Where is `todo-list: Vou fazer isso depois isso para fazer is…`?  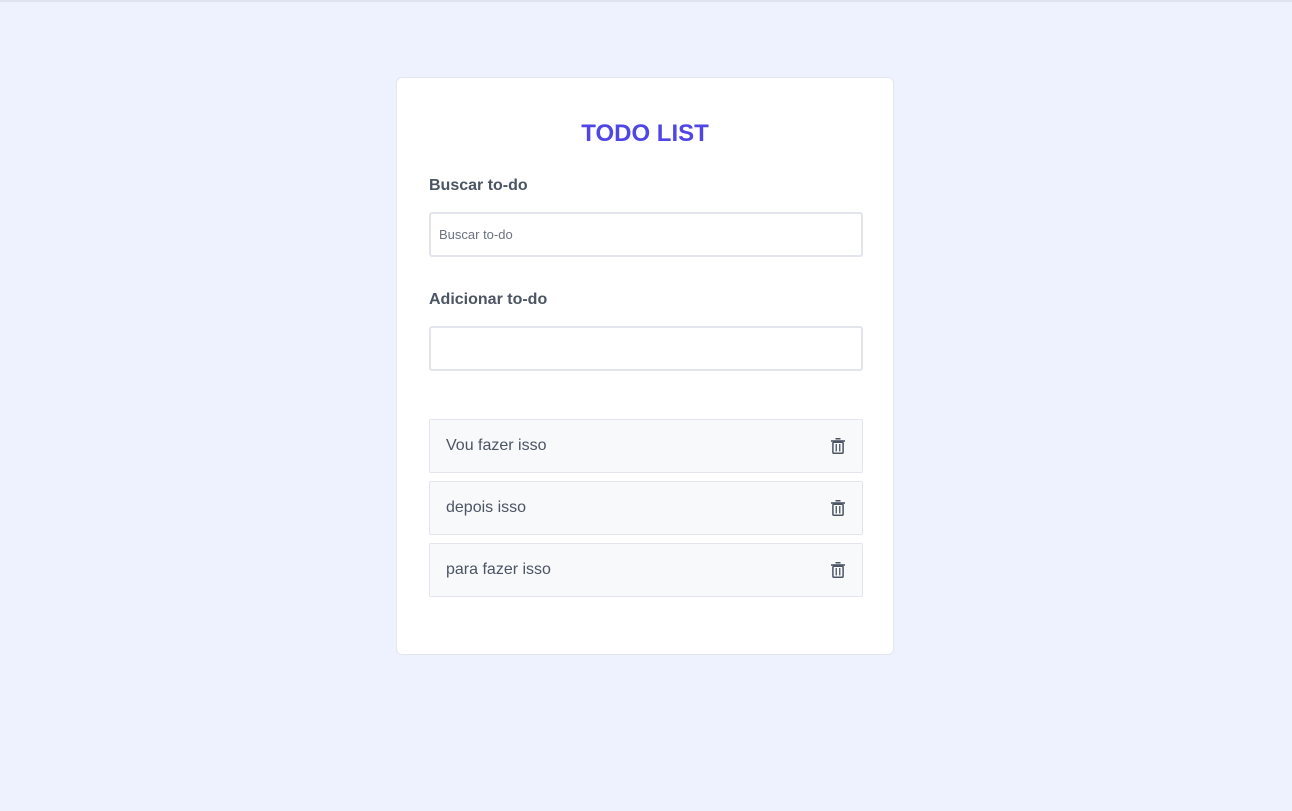
todo-list: Vou fazer isso depois isso para fazer is… is located at coordinates (646, 508).